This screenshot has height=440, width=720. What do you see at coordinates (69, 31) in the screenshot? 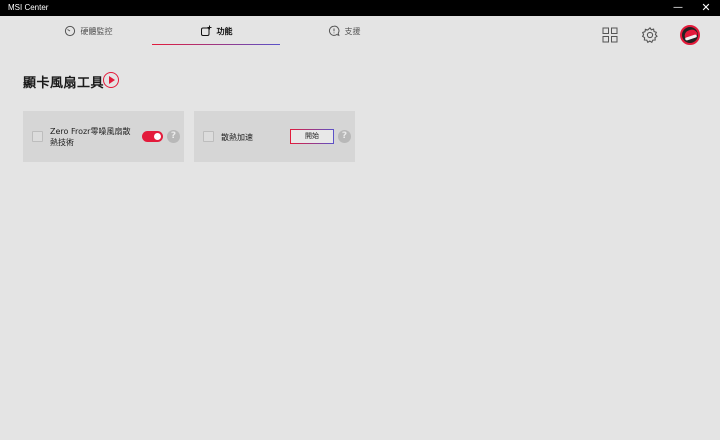
I see `gauge-icon` at bounding box center [69, 31].